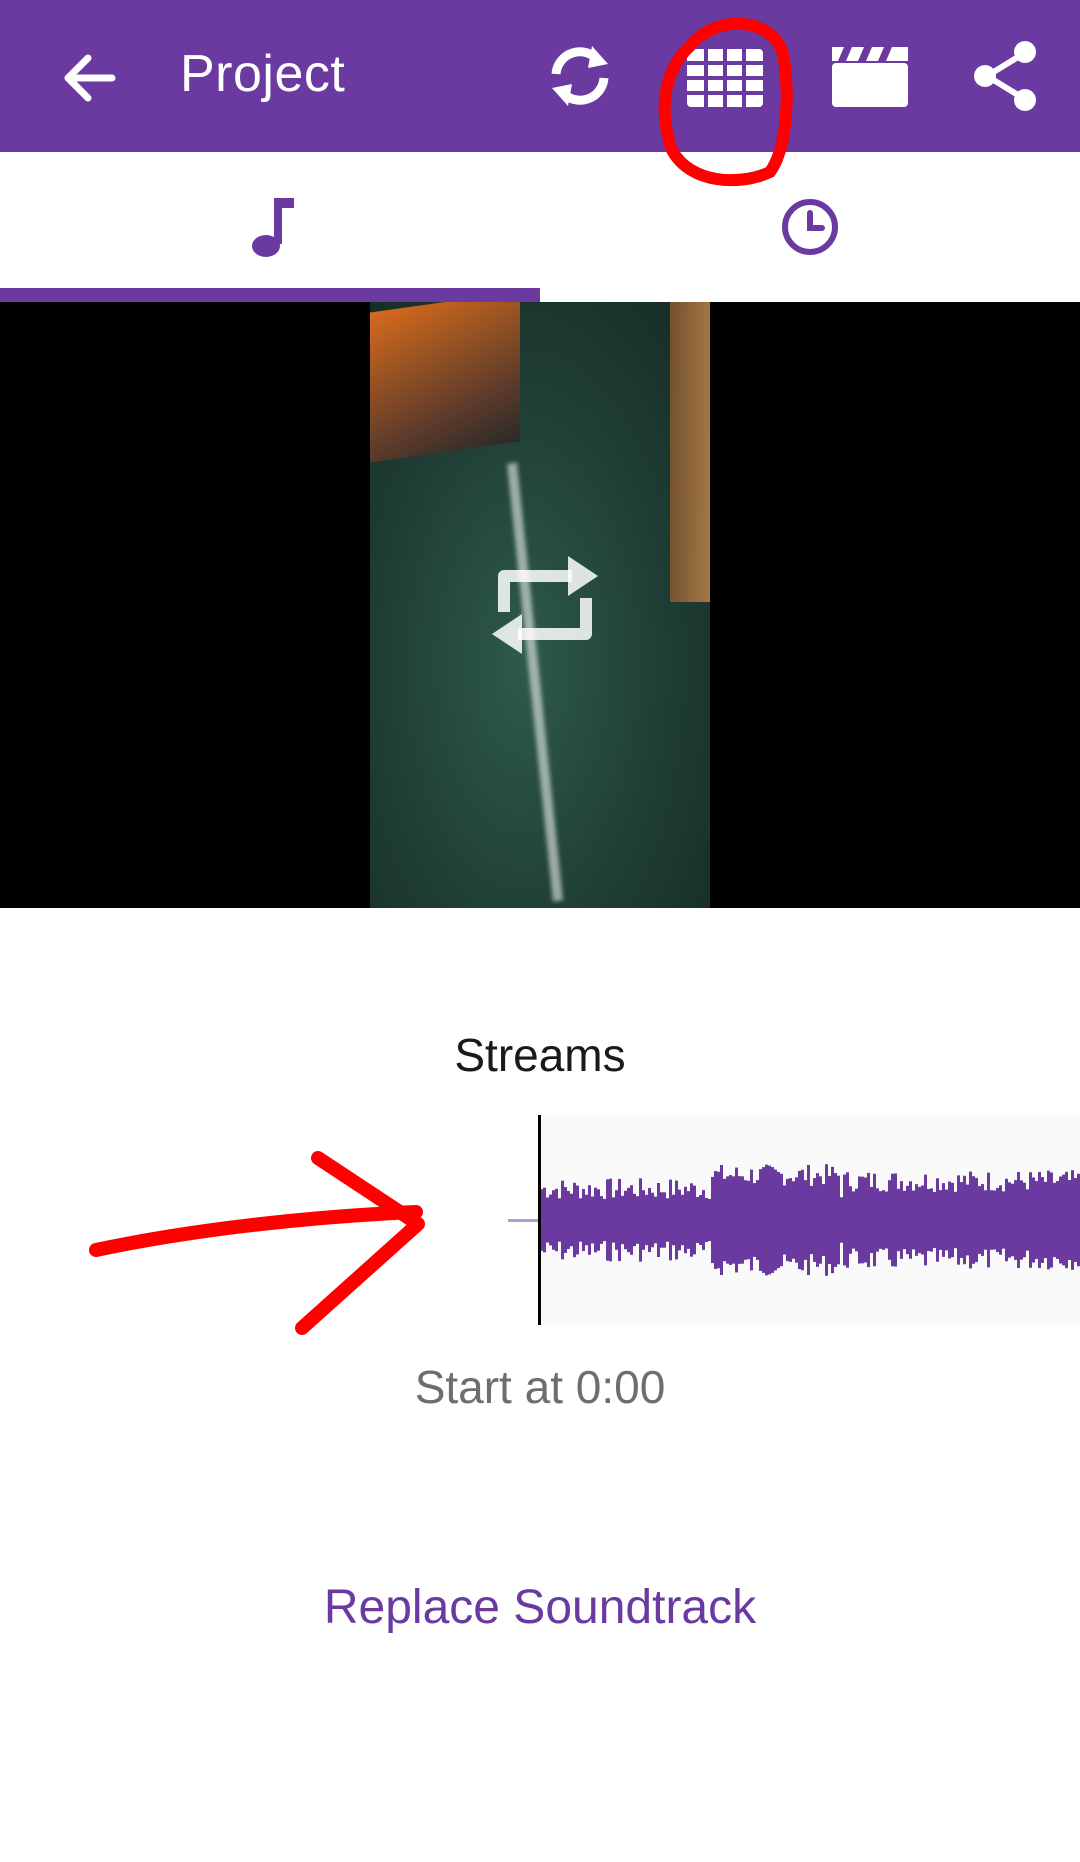 Image resolution: width=1080 pixels, height=1862 pixels. What do you see at coordinates (545, 605) in the screenshot?
I see `repeat-button` at bounding box center [545, 605].